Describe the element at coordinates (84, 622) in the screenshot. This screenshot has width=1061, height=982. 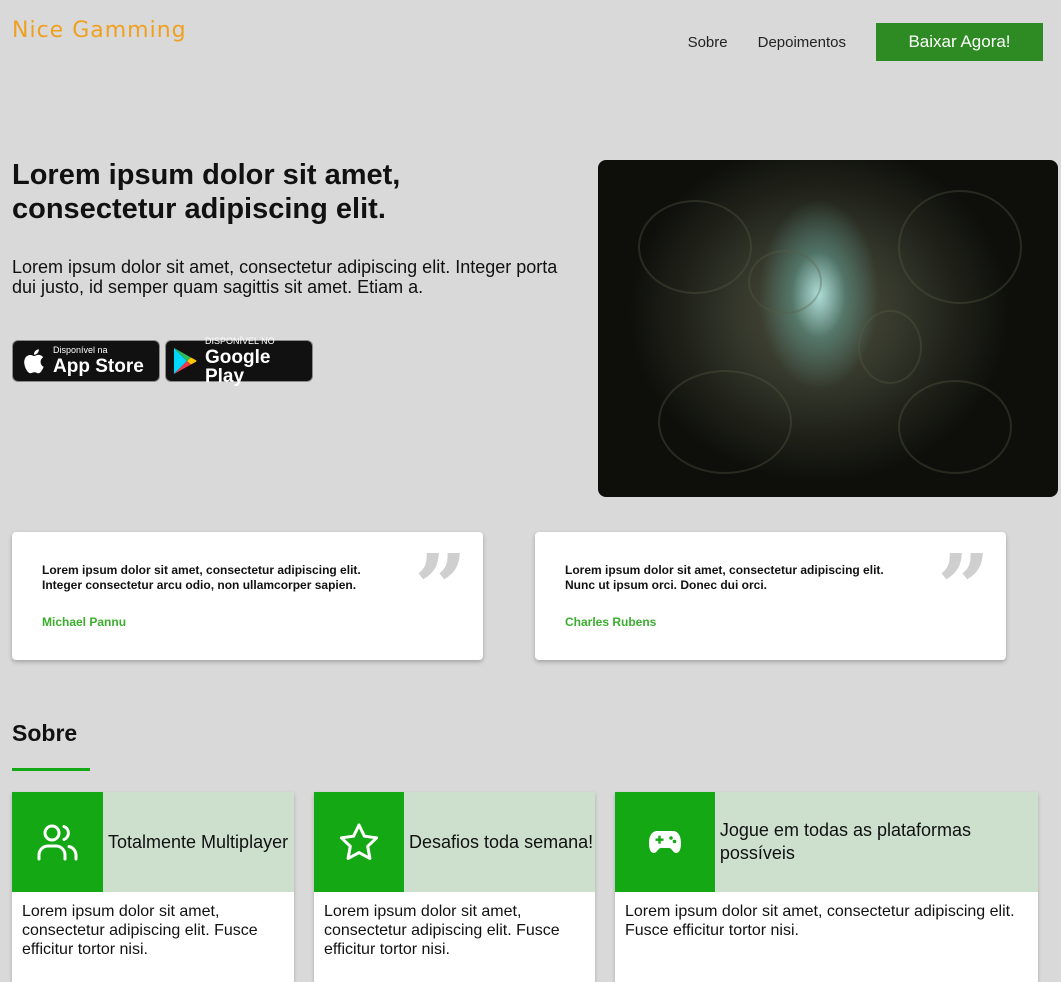
I see `testimonial-author: Michael Pannu` at that location.